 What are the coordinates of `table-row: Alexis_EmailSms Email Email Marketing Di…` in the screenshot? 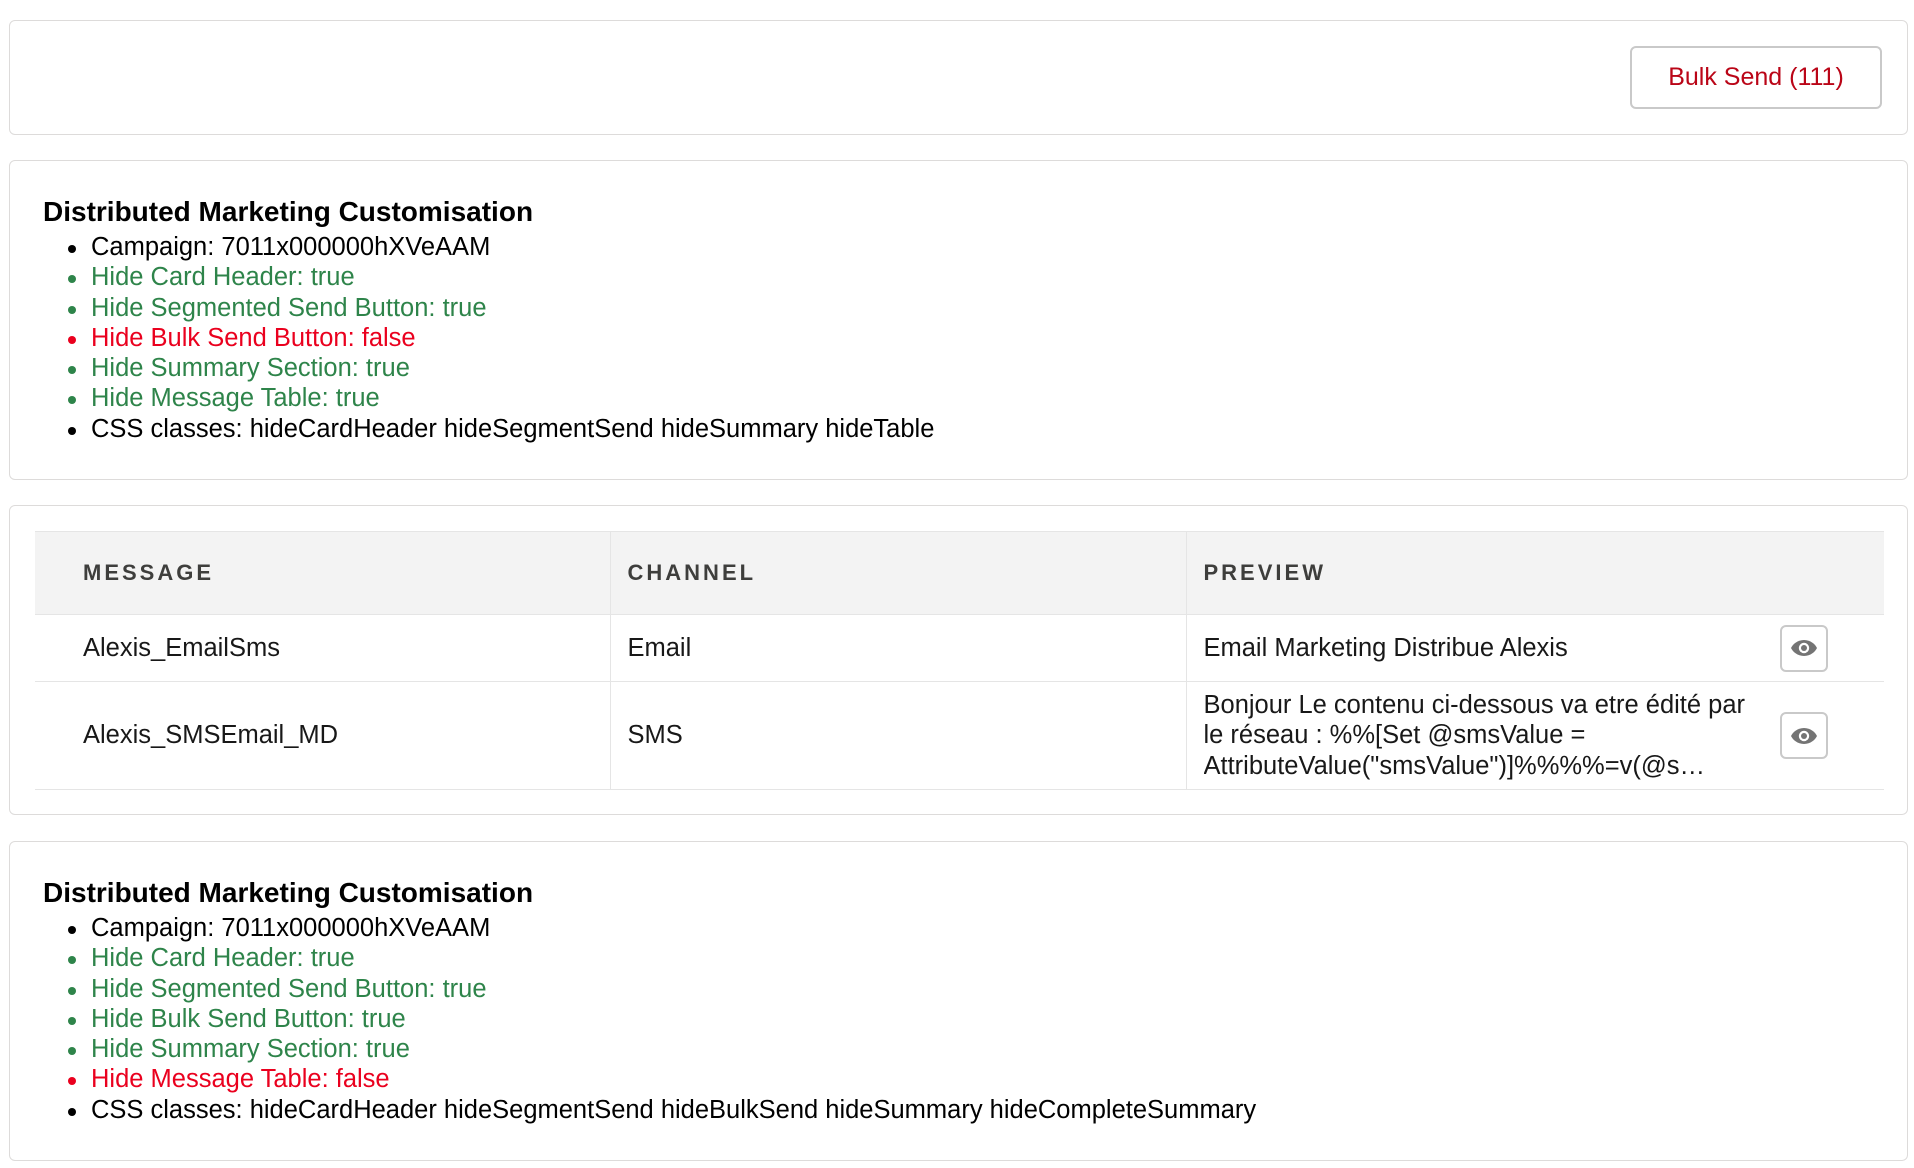 It's located at (959, 648).